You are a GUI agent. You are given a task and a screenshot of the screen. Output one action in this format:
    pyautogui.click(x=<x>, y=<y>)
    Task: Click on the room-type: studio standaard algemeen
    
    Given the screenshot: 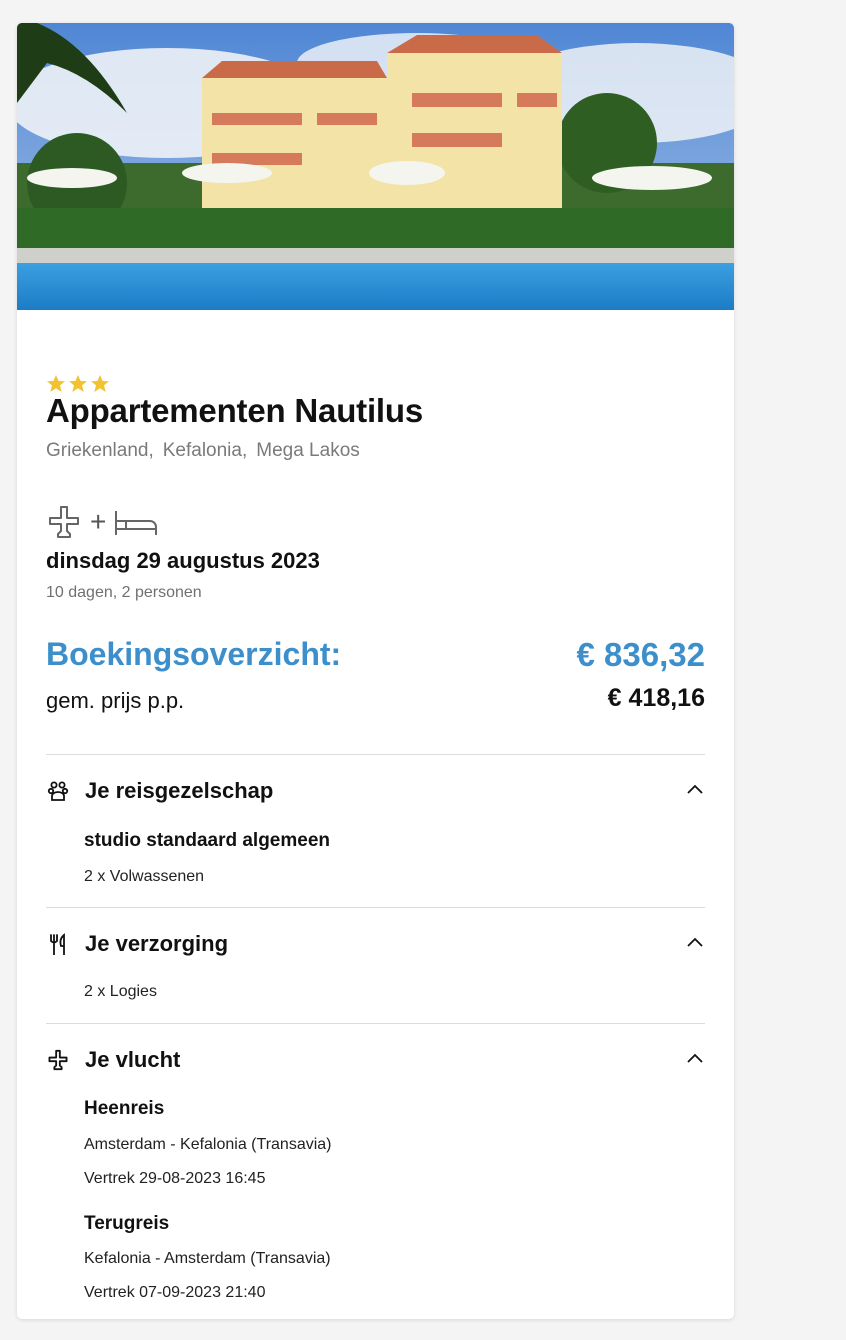 What is the action you would take?
    pyautogui.click(x=207, y=840)
    